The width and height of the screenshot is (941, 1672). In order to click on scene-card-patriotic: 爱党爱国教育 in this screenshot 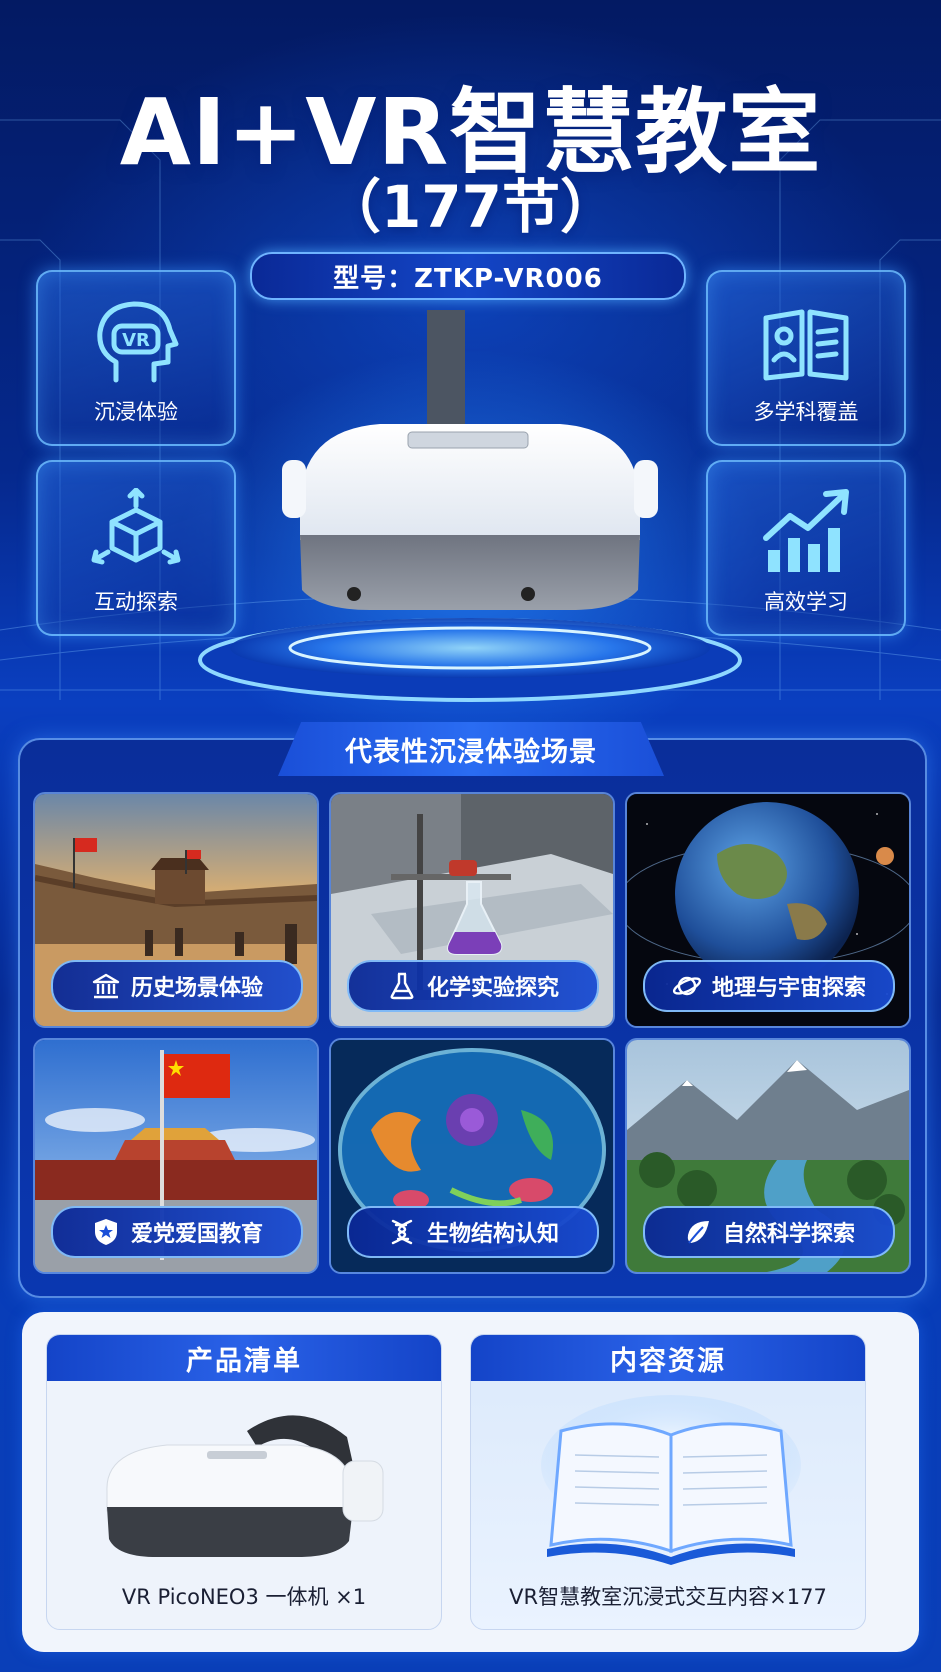, I will do `click(176, 1156)`.